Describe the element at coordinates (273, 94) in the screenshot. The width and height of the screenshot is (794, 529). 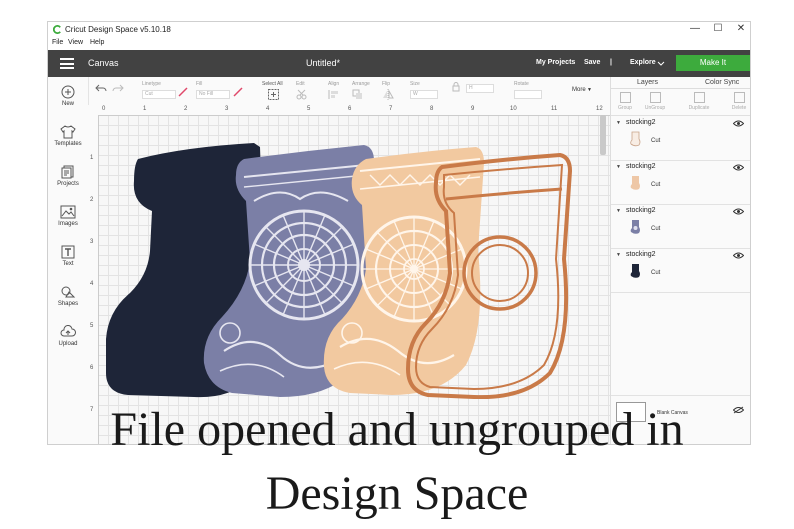
I see `select-all-icon` at that location.